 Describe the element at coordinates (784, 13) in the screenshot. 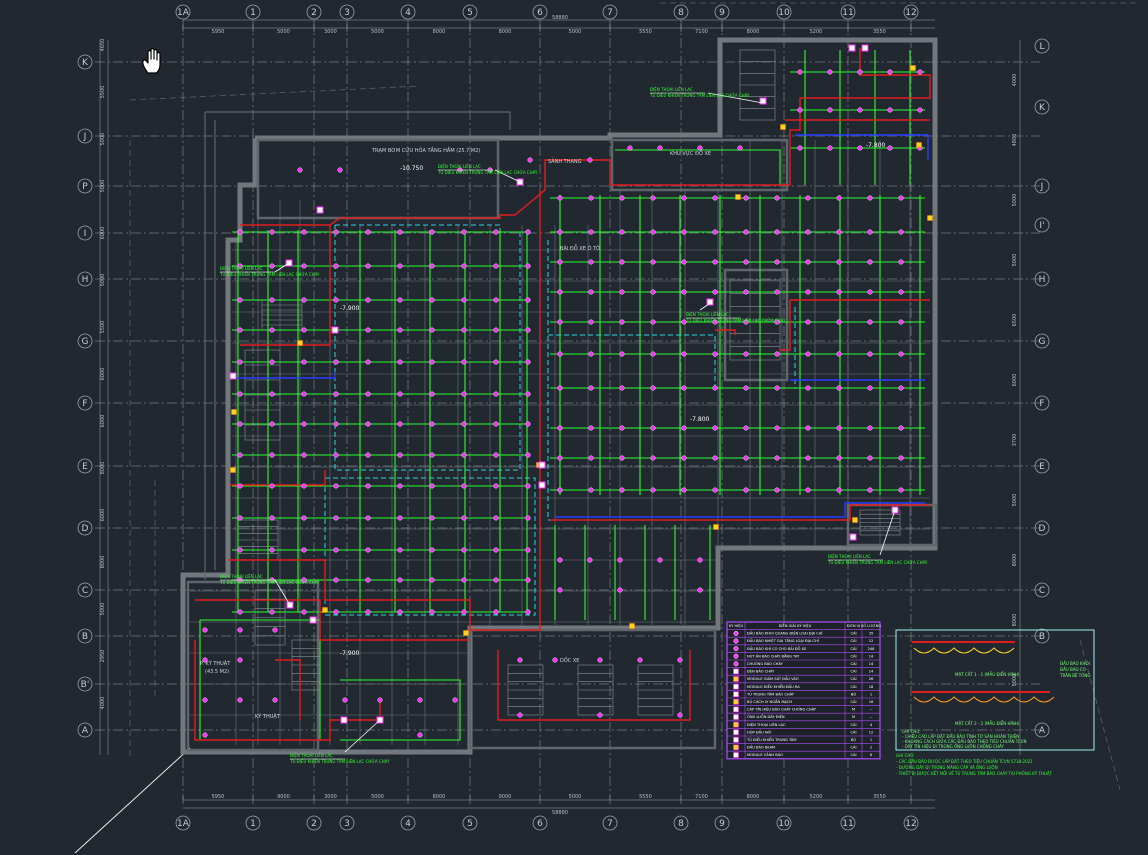

I see `grid-bubble-top-10: 10` at that location.